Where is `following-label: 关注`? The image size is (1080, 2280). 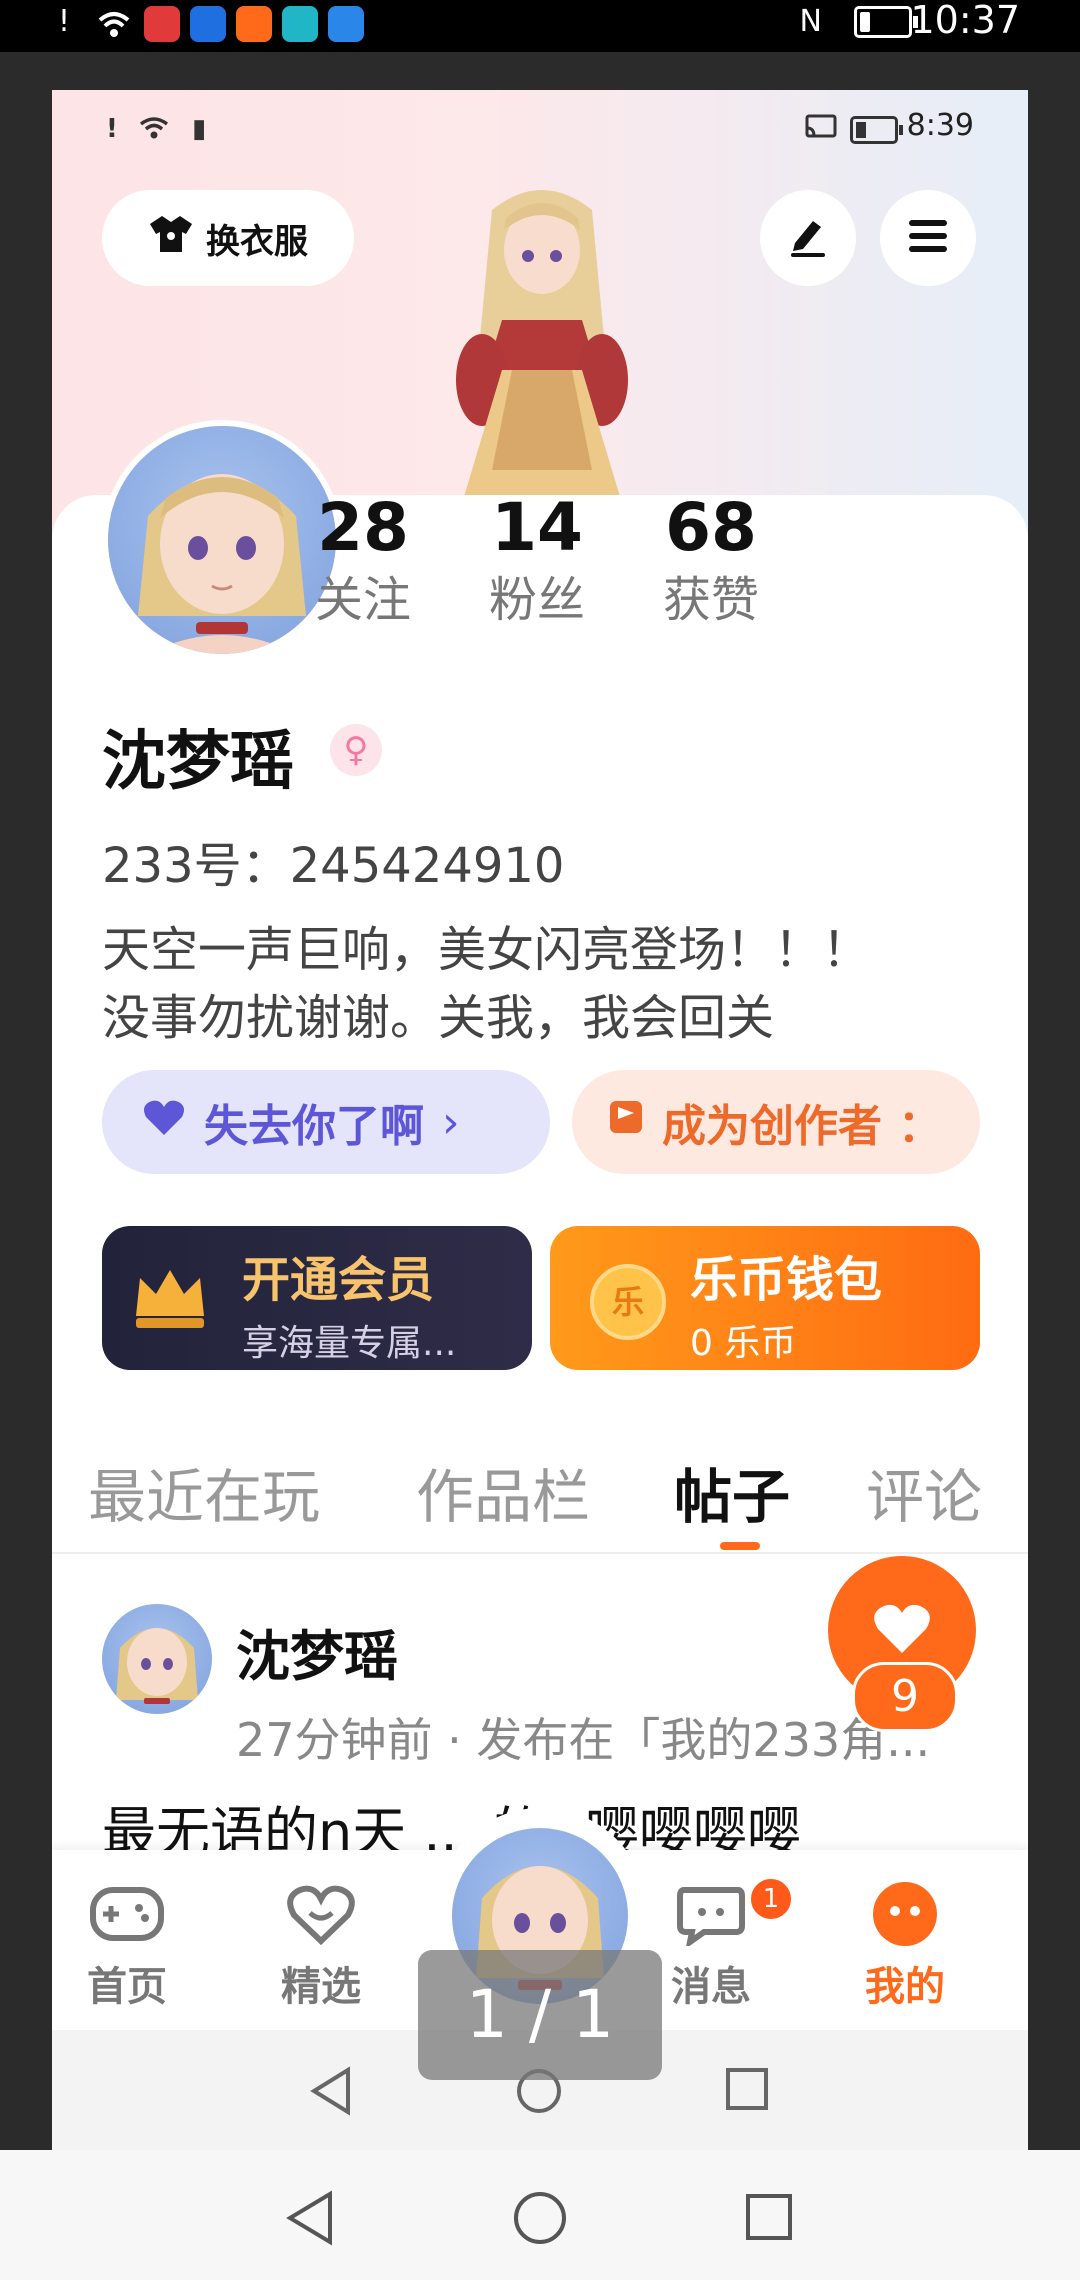 following-label: 关注 is located at coordinates (362, 600).